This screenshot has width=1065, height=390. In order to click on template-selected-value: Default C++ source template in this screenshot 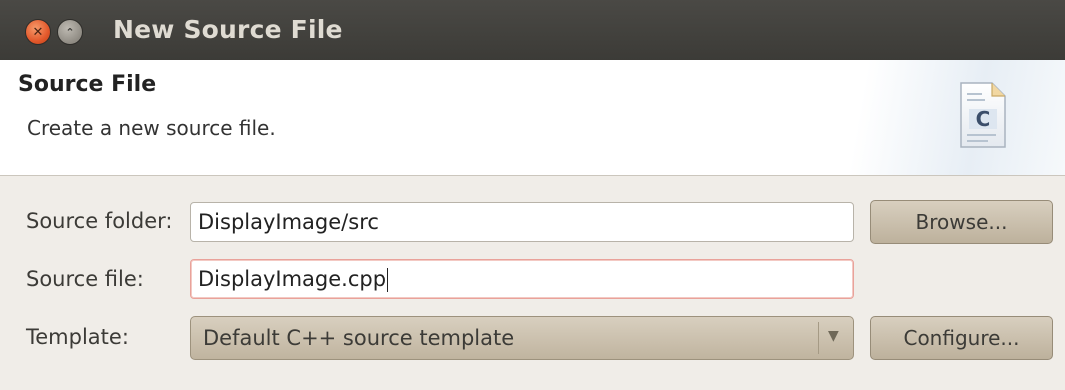, I will do `click(359, 338)`.